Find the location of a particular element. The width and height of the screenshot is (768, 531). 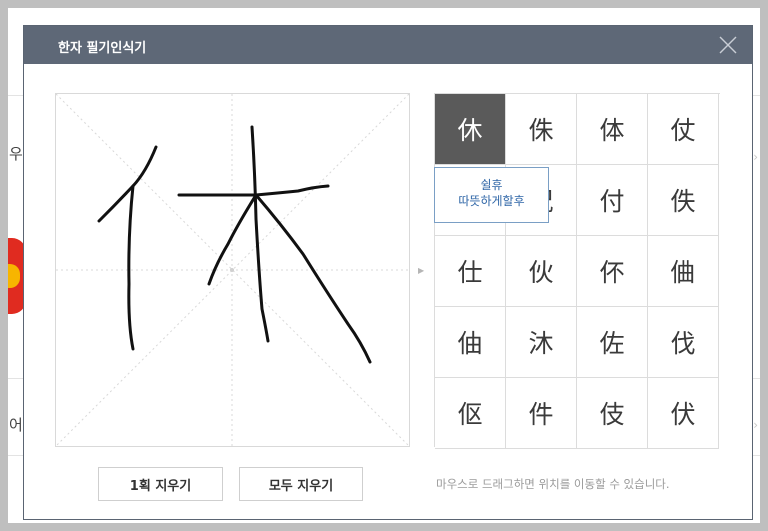

tooltip-meaning: 쉴휴 is located at coordinates (491, 185).